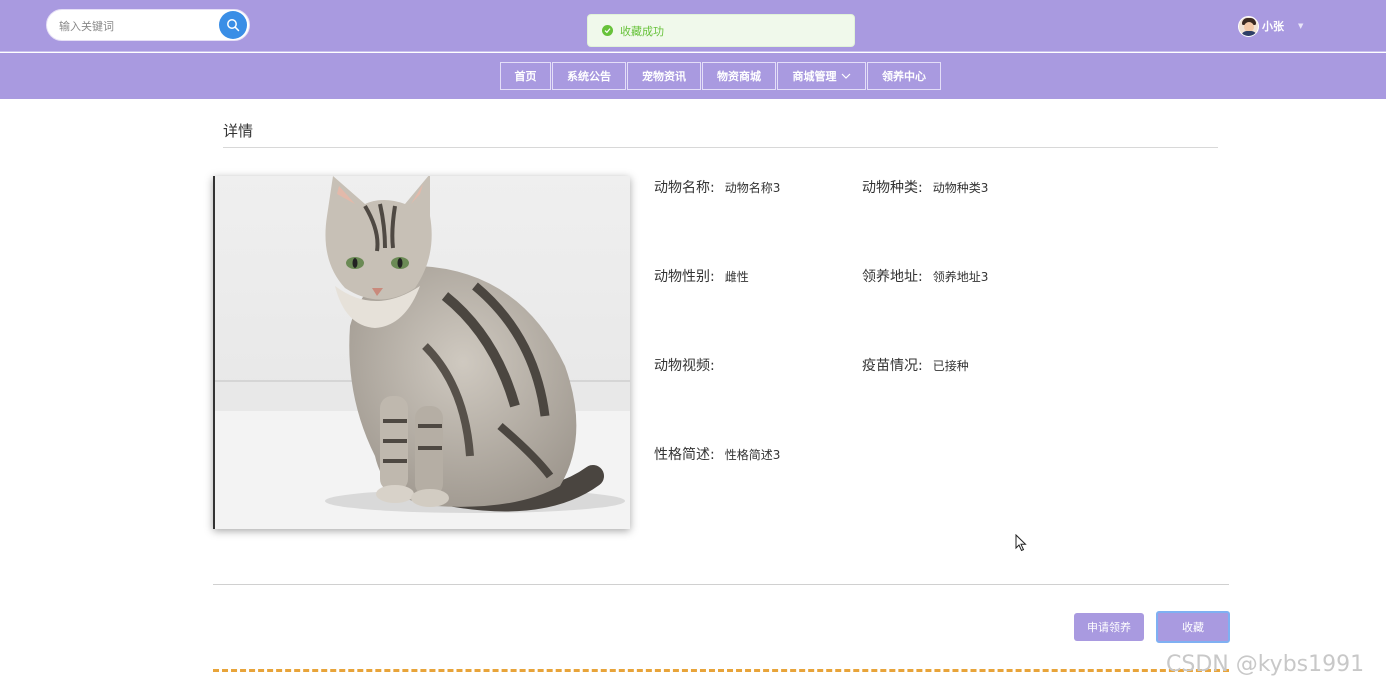 The height and width of the screenshot is (690, 1386). I want to click on field-animal-name: 动物名称: 动物名称3, so click(717, 187).